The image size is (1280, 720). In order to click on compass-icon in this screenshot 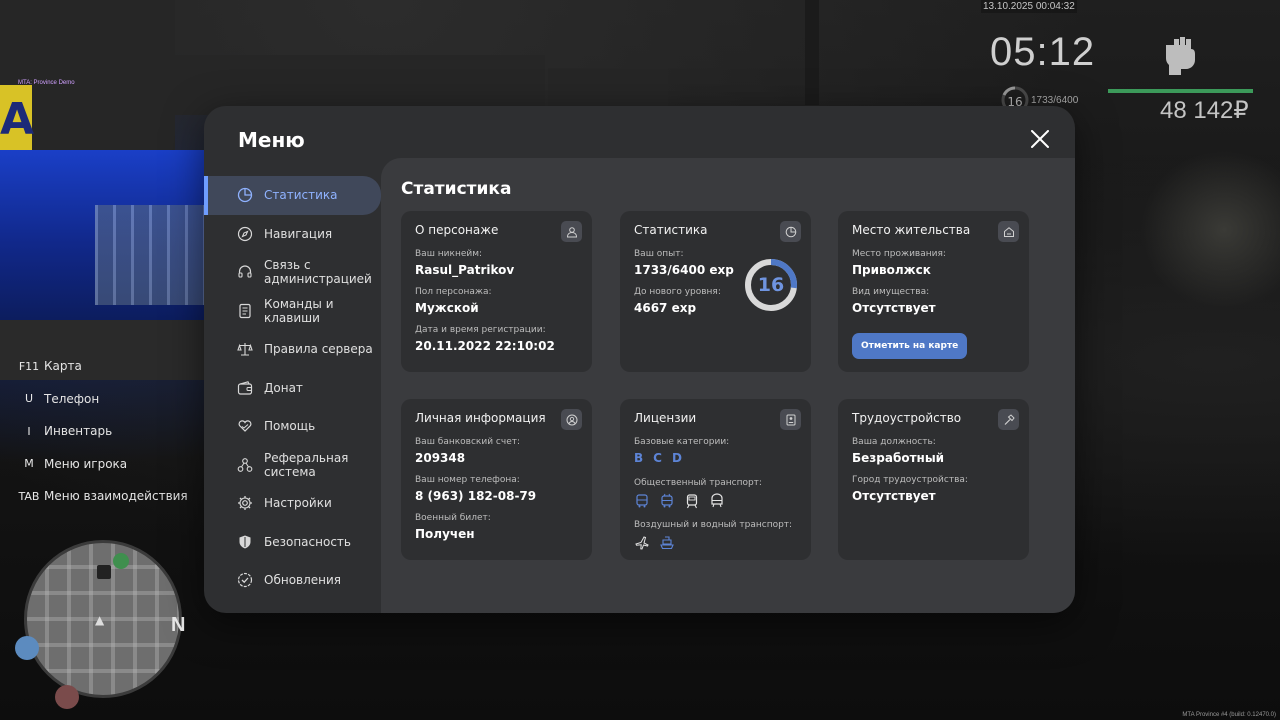, I will do `click(245, 234)`.